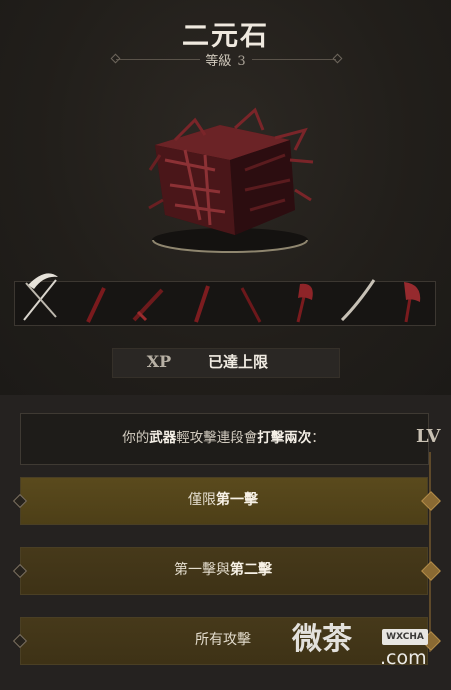 The width and height of the screenshot is (451, 690). What do you see at coordinates (253, 303) in the screenshot?
I see `spear-icon` at bounding box center [253, 303].